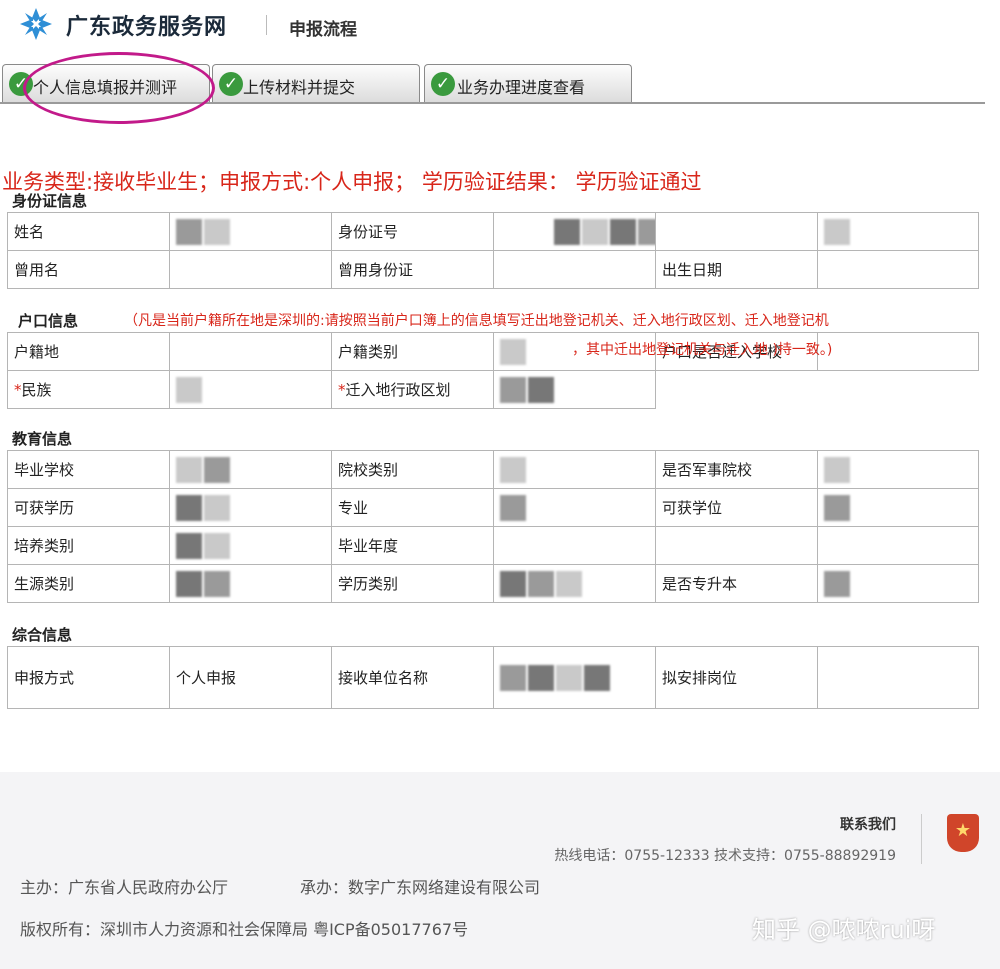 This screenshot has height=969, width=1000. I want to click on table-row: 可获学历 专业 可获学位, so click(493, 507).